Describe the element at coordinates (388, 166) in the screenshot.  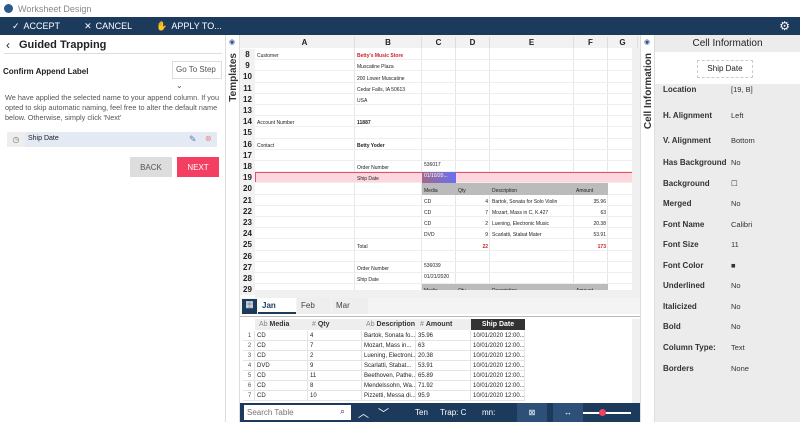
I see `cell-B18: Order Number` at that location.